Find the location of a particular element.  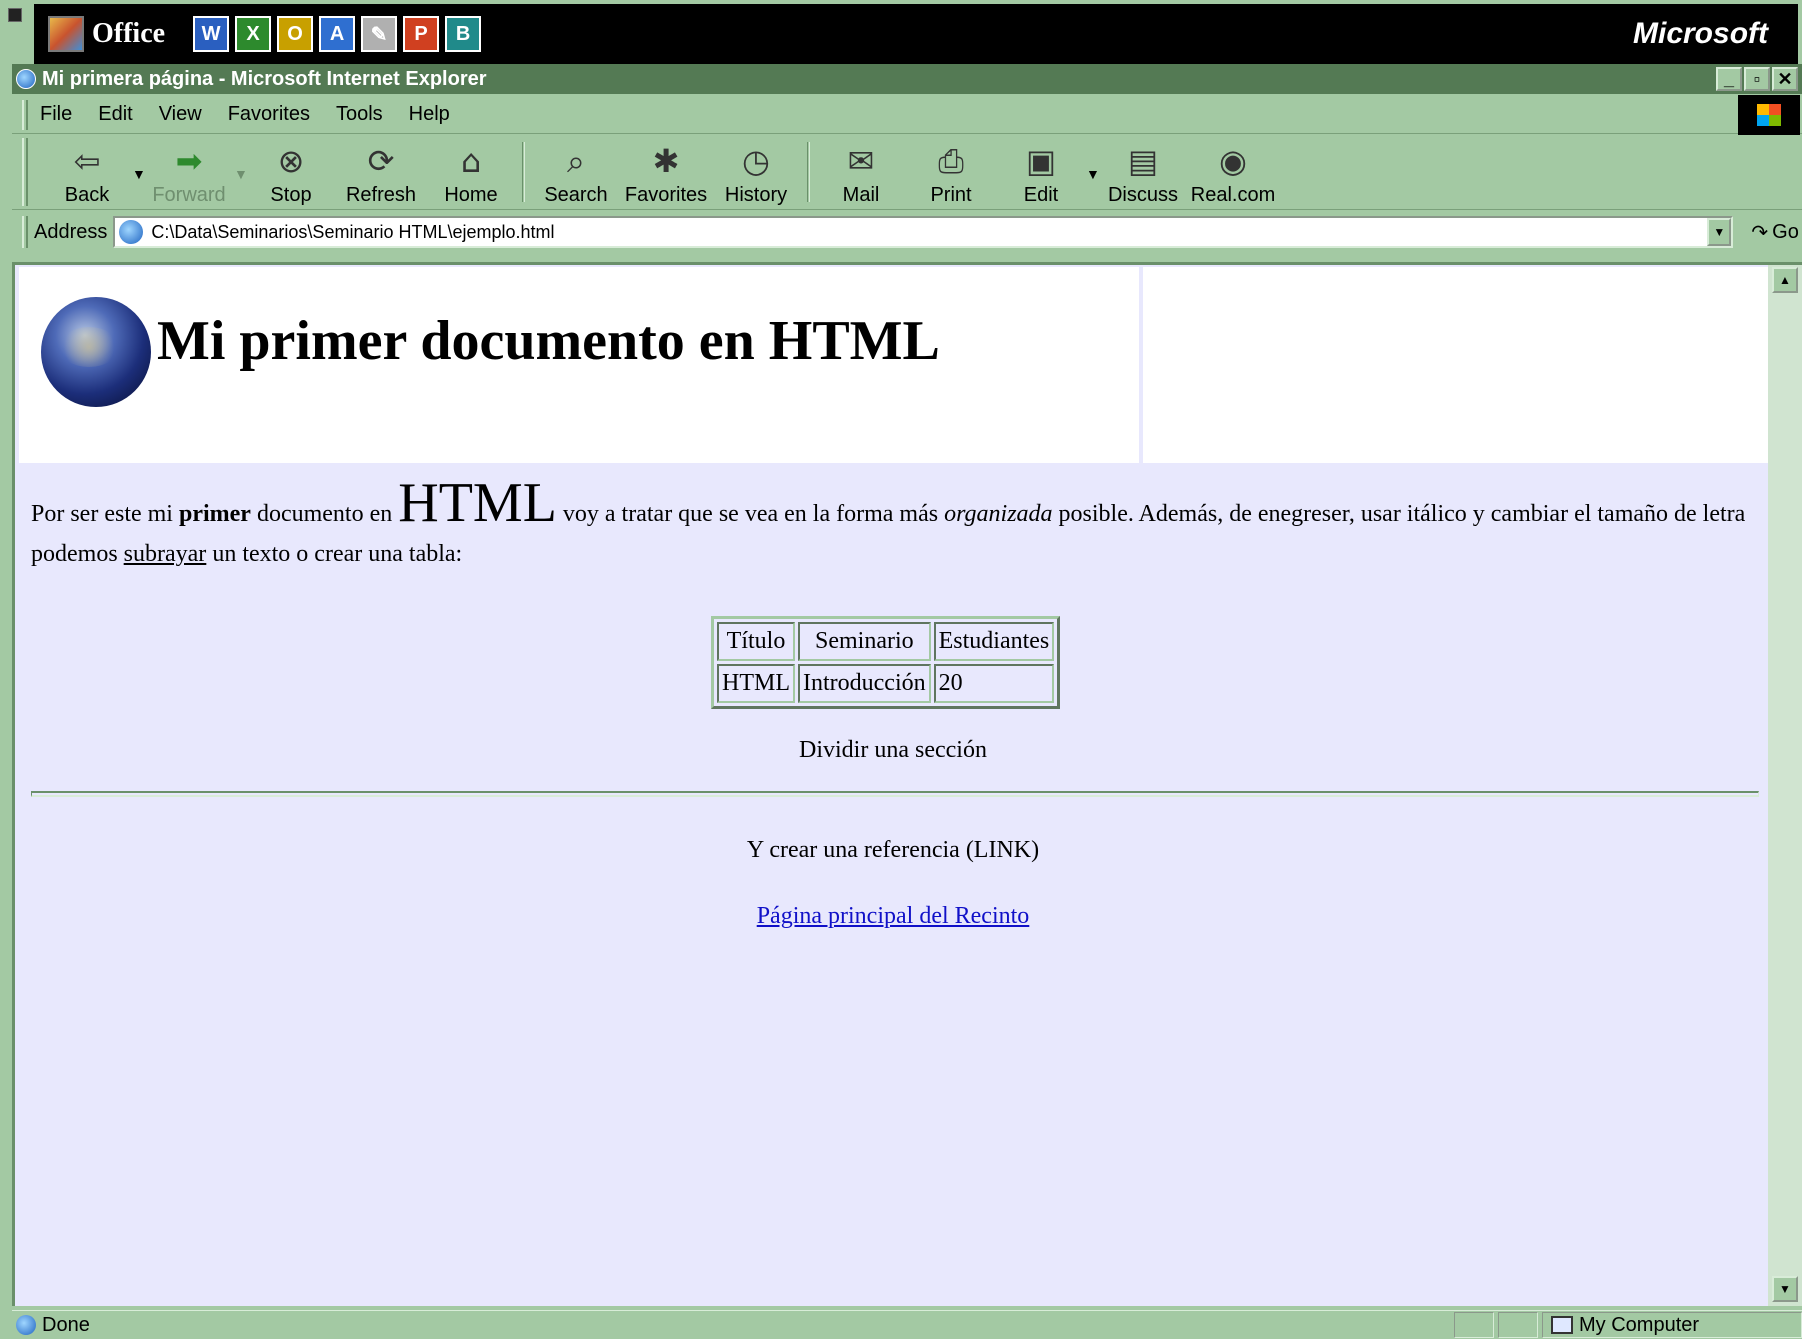

home-label: Home is located at coordinates (471, 195).